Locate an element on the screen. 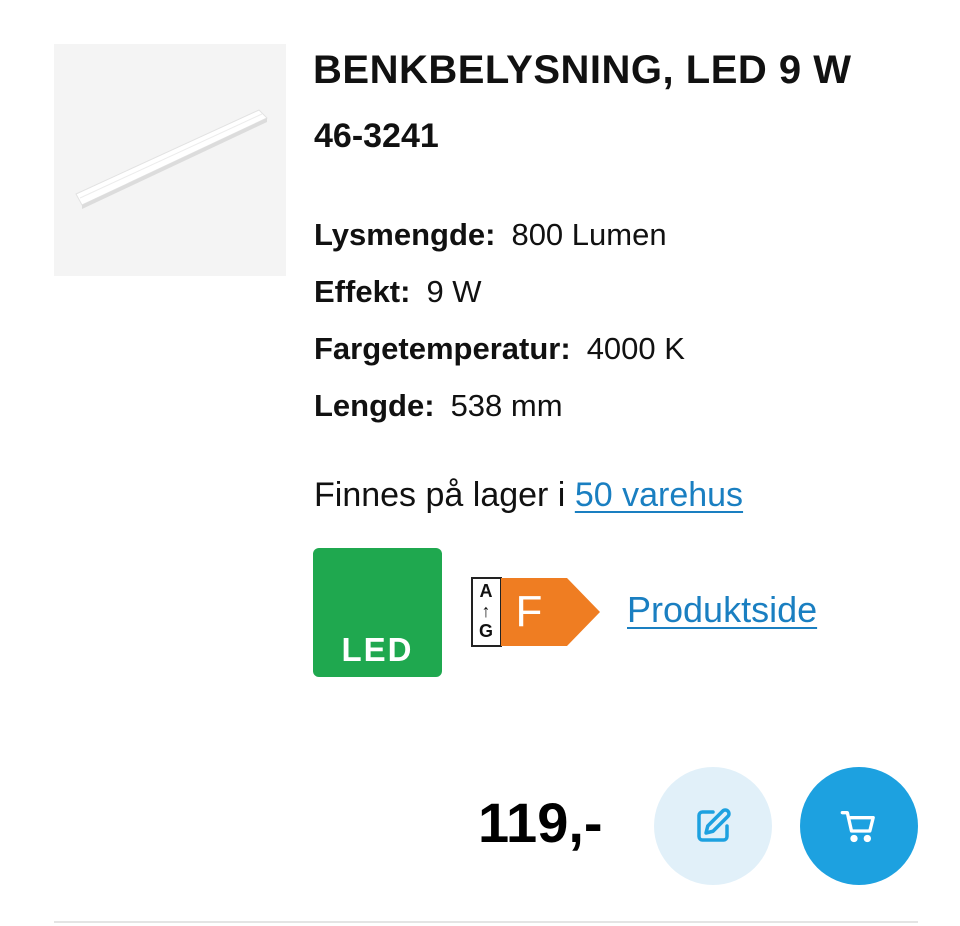  spec-label: Effekt: is located at coordinates (362, 291).